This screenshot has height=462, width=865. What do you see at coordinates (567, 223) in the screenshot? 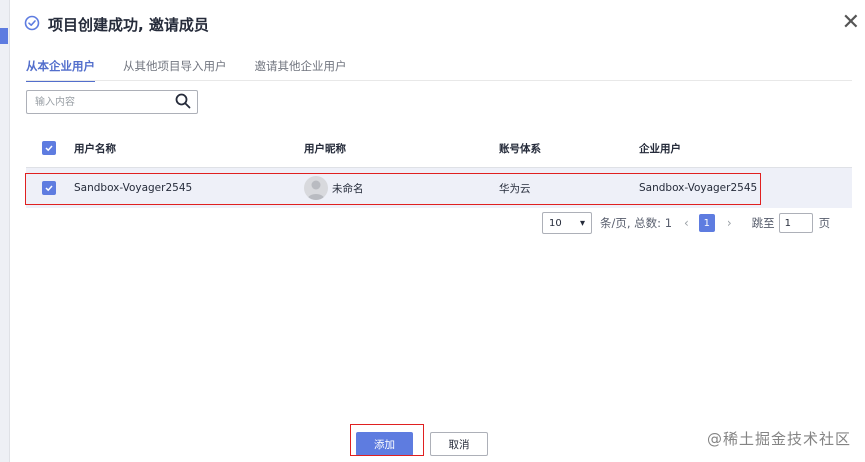
I see `page-size-select: 10 ▾` at bounding box center [567, 223].